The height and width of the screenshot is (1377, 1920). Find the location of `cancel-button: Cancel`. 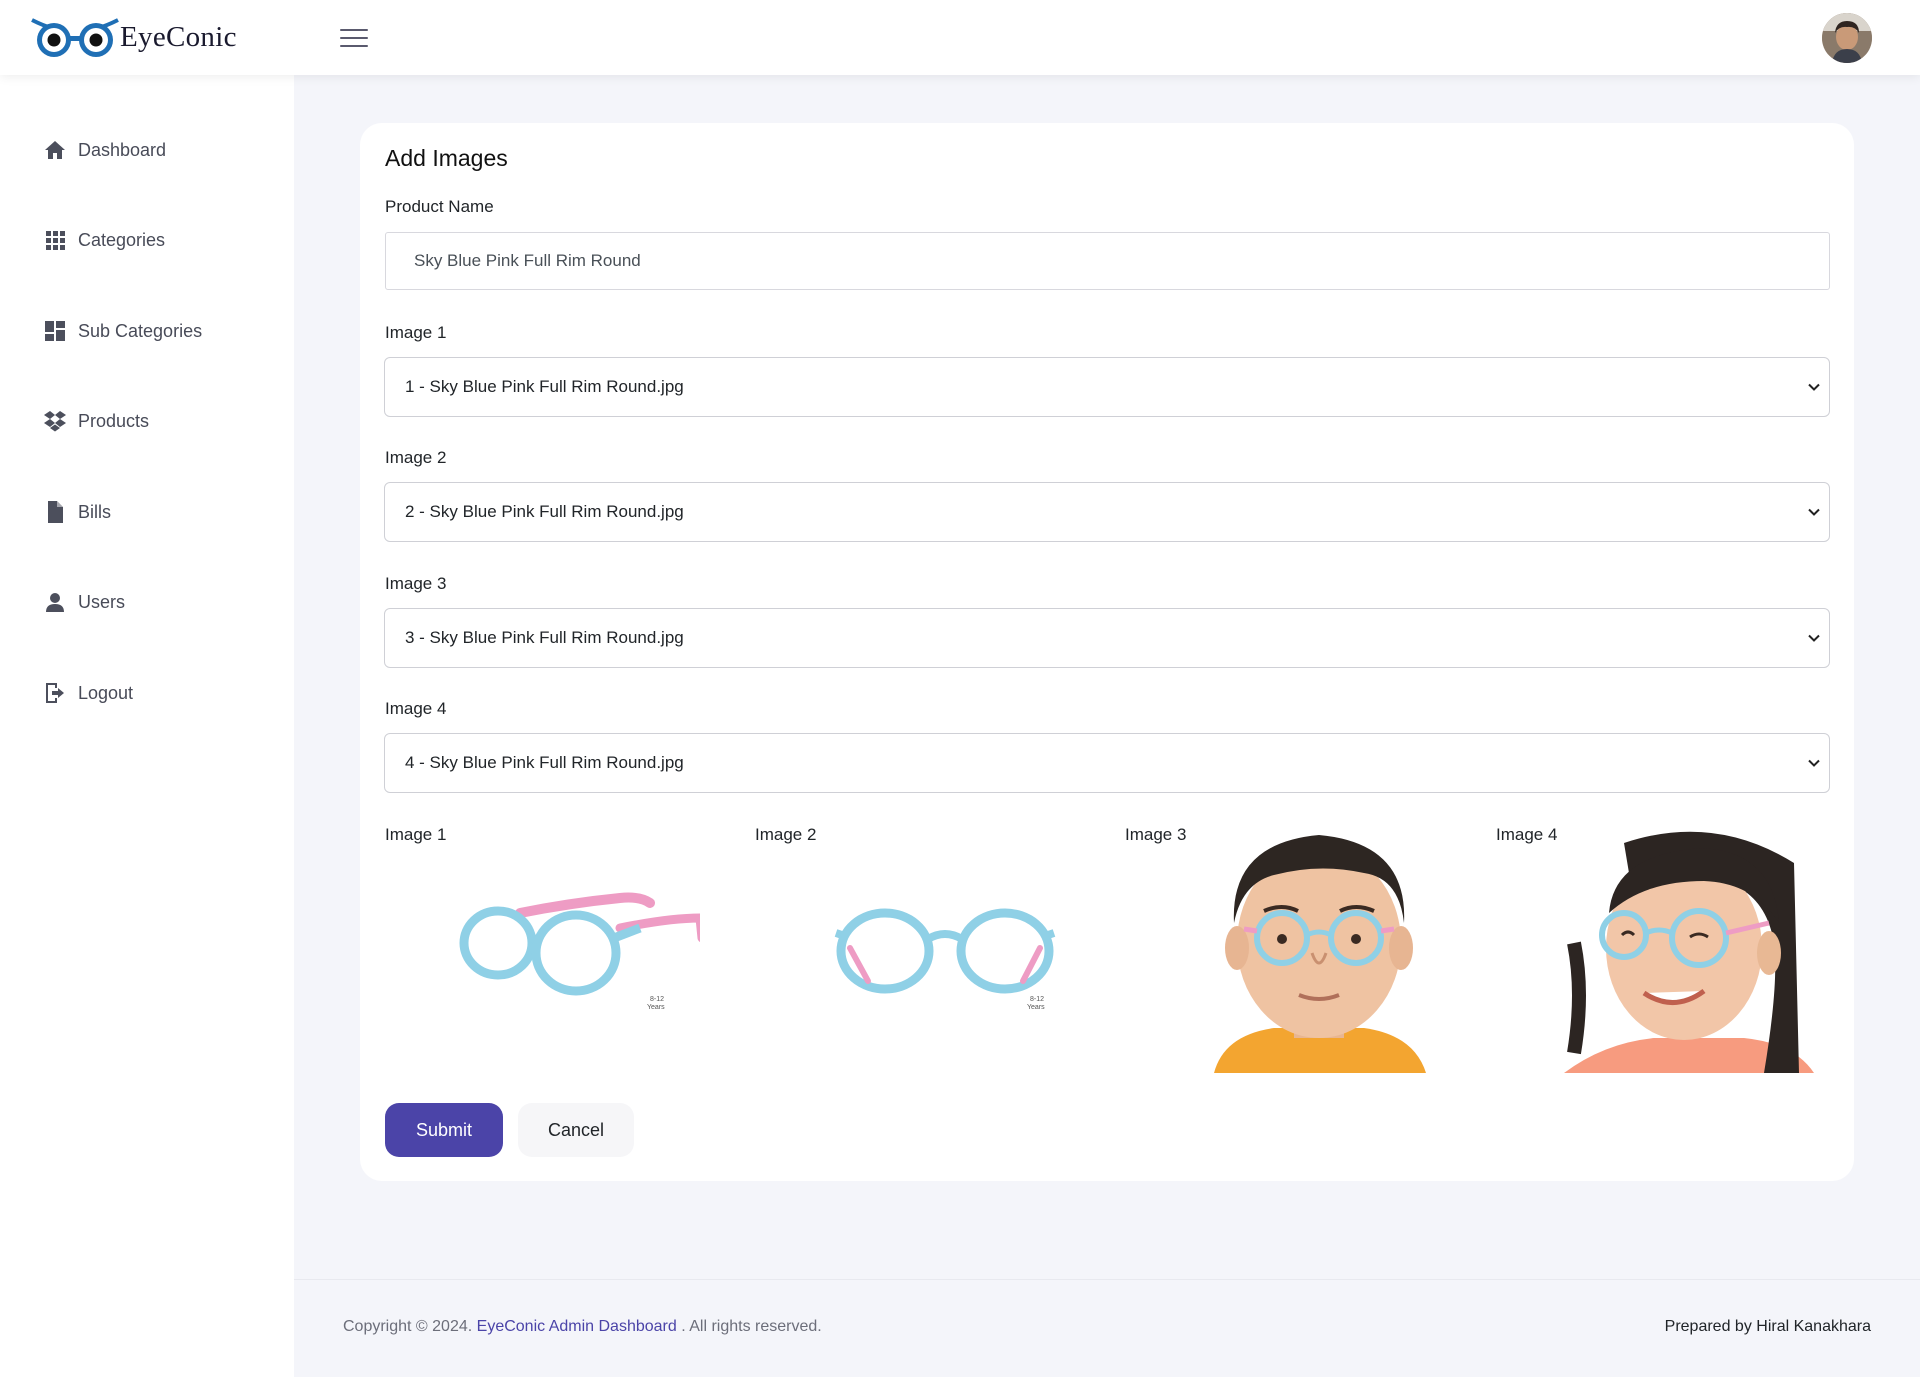

cancel-button: Cancel is located at coordinates (576, 1130).